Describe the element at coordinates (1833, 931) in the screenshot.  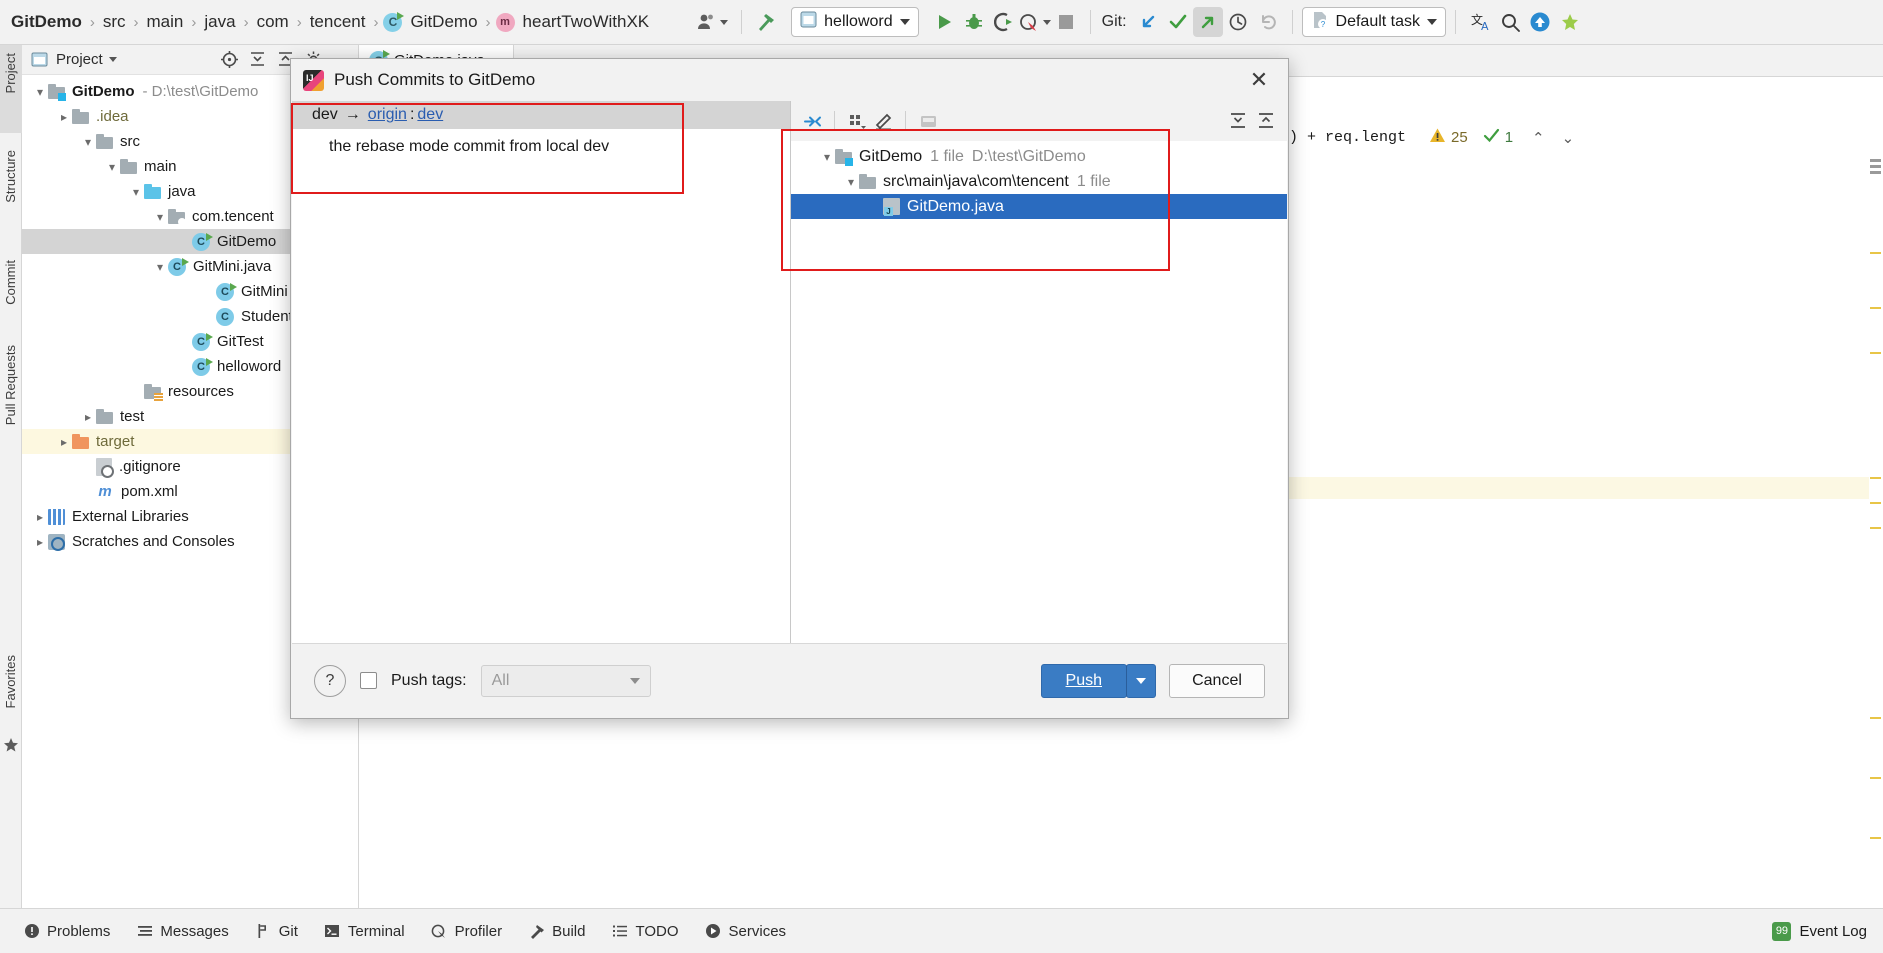
I see `event-log-label: Event Log` at that location.